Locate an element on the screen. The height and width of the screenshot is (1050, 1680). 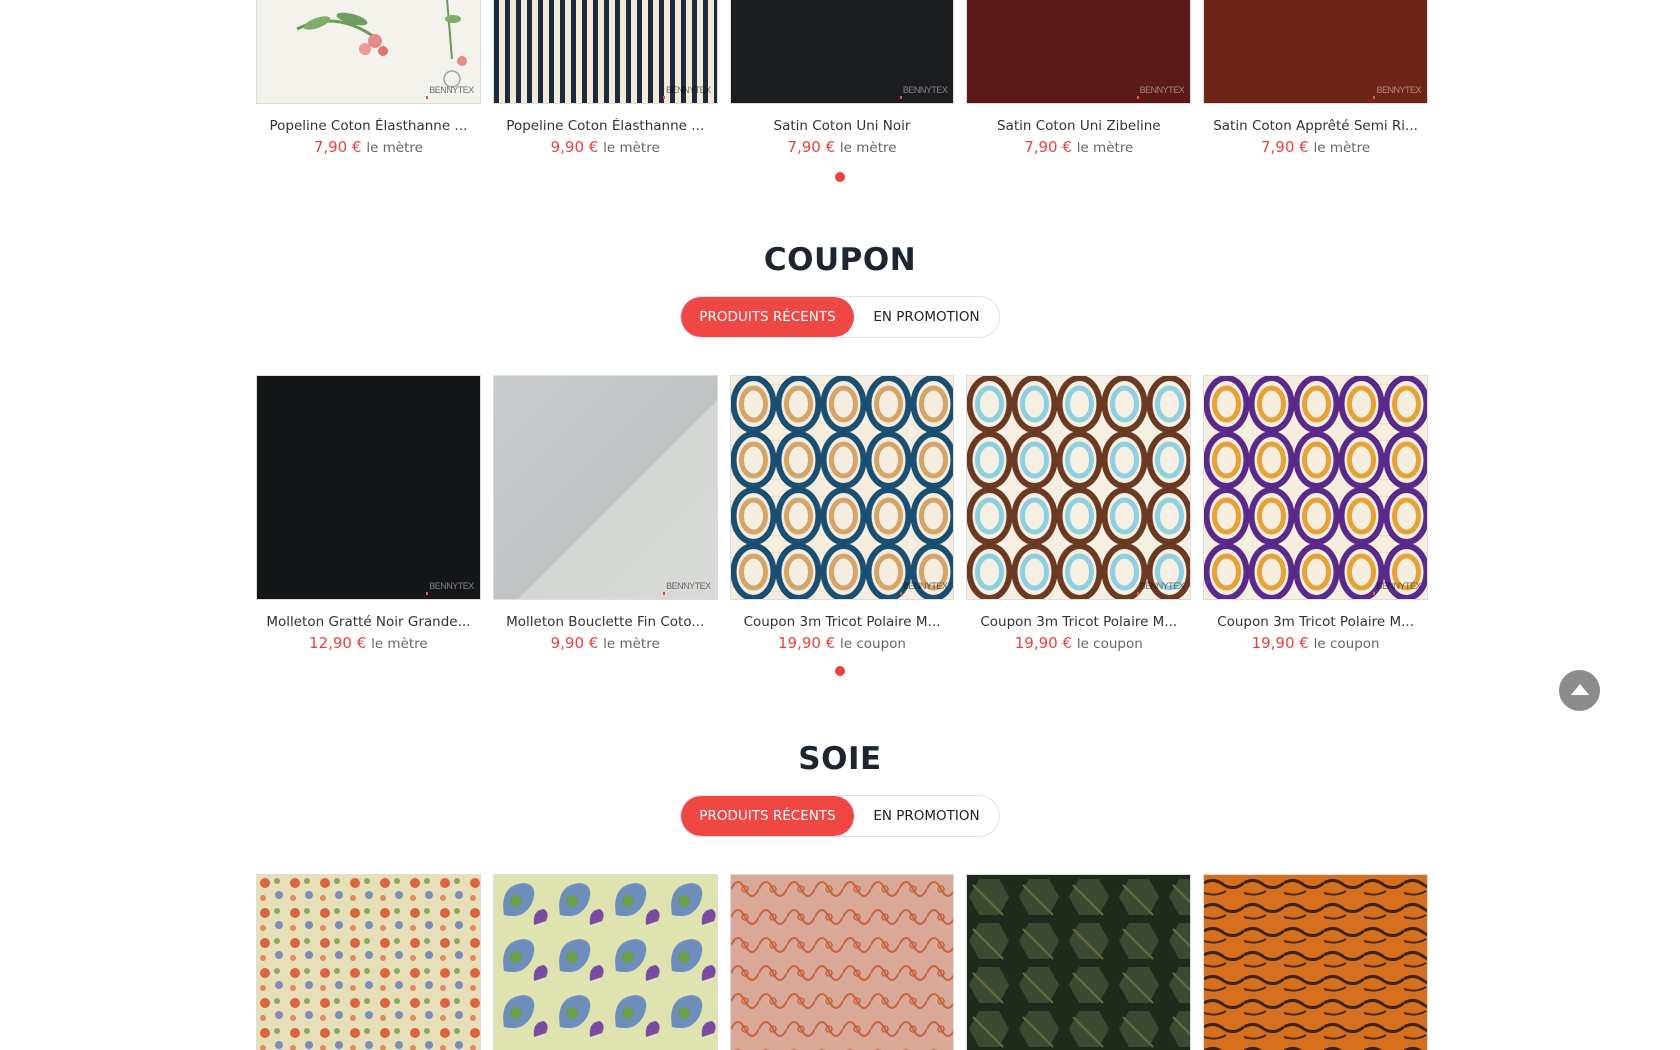
product-price-line: 12,90 € le mètre is located at coordinates (368, 643).